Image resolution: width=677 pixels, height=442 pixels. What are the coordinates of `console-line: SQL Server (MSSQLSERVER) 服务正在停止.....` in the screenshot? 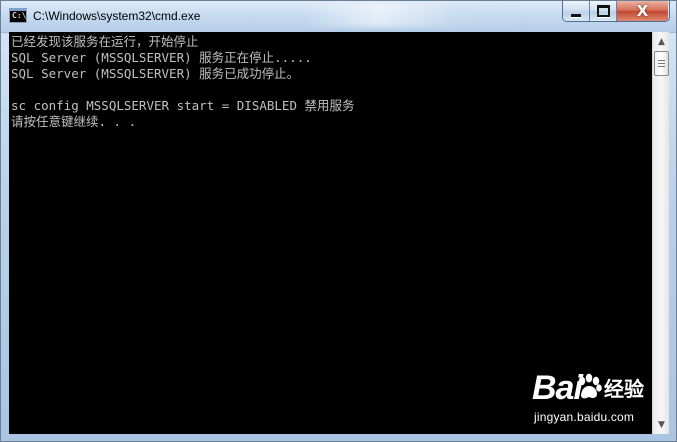 It's located at (161, 57).